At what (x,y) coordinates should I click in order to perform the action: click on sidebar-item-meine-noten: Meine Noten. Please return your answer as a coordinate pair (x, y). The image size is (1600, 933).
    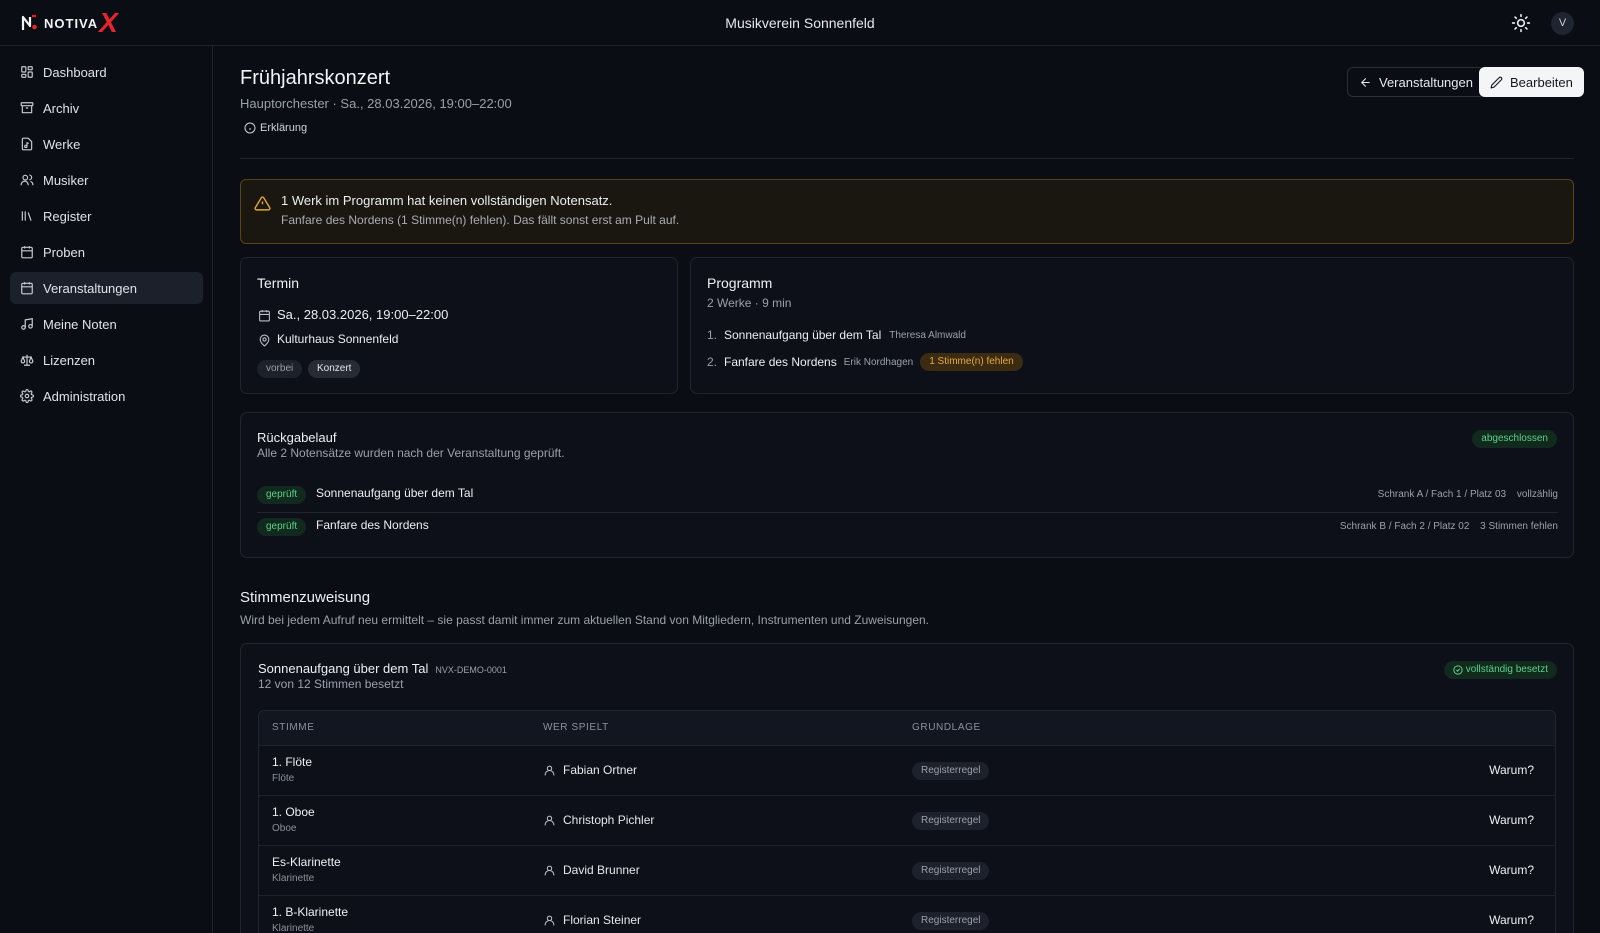
    Looking at the image, I should click on (106, 324).